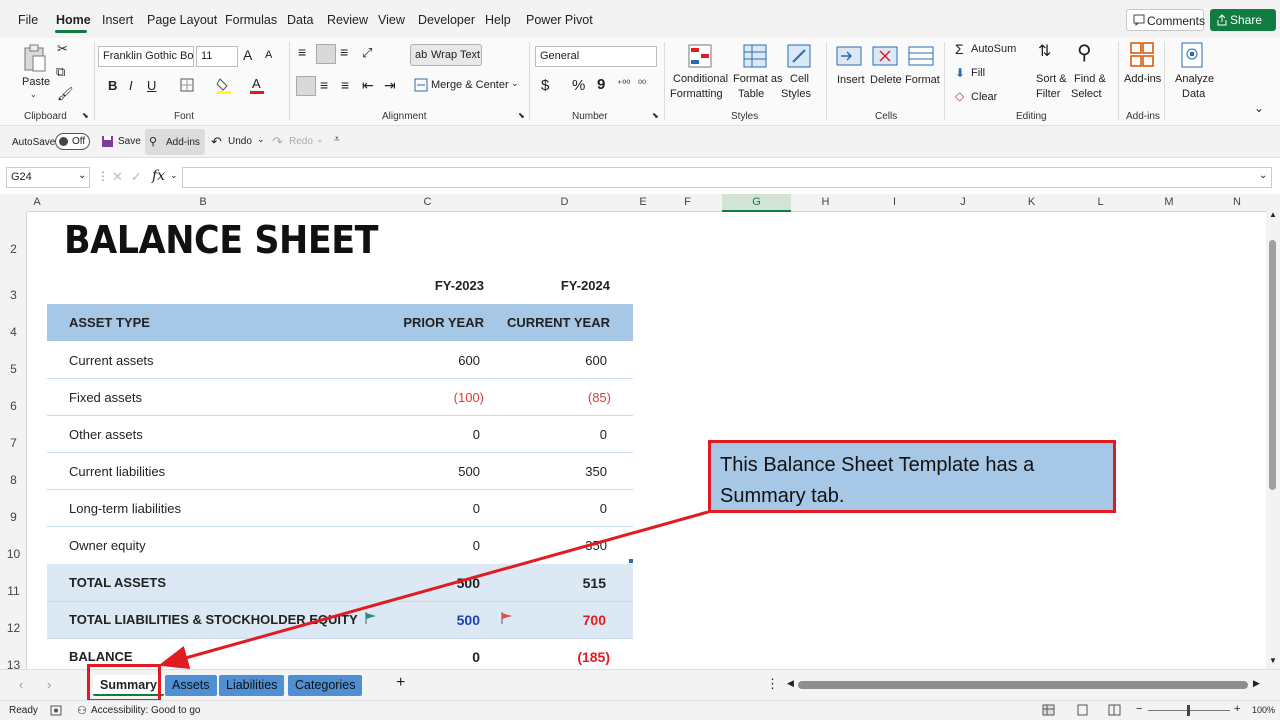  Describe the element at coordinates (158, 176) in the screenshot. I see `insert-function-icon: fx` at that location.